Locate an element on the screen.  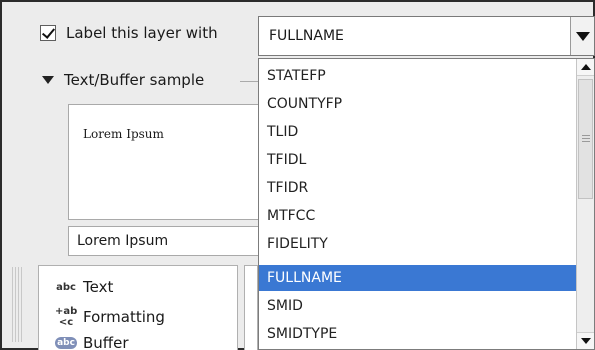
arrow-up-icon is located at coordinates (585, 67).